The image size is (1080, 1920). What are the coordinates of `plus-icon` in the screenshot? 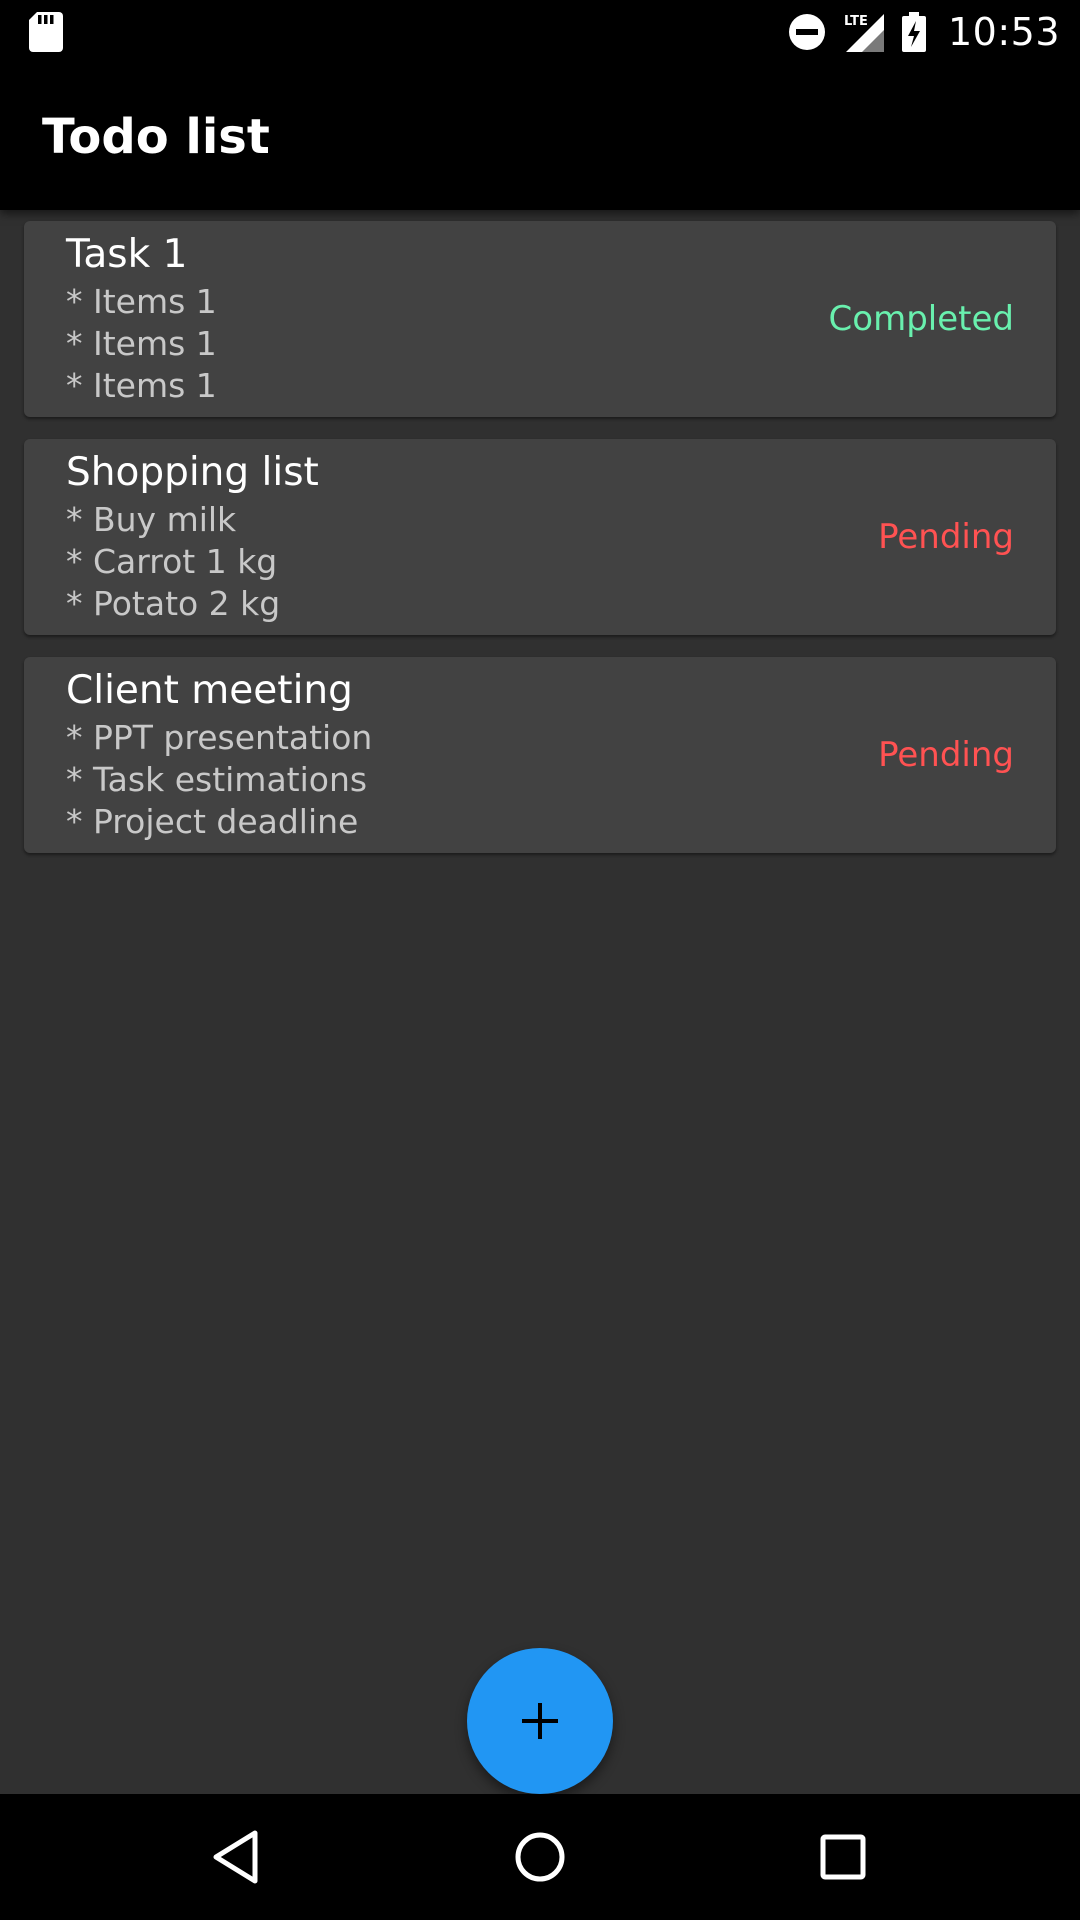 It's located at (540, 1721).